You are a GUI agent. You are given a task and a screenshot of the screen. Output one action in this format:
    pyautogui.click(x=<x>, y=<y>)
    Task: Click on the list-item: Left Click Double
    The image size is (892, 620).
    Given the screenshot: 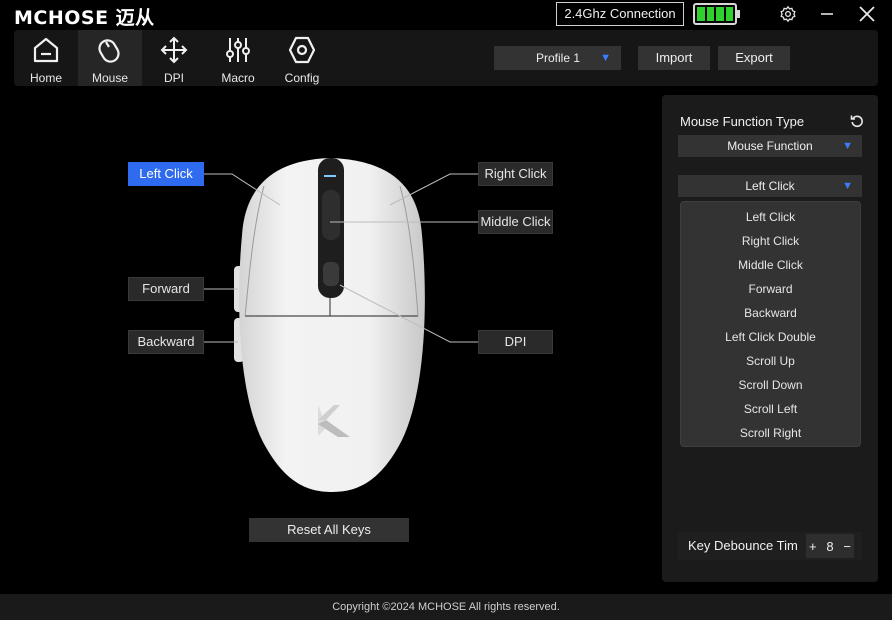 What is the action you would take?
    pyautogui.click(x=770, y=337)
    